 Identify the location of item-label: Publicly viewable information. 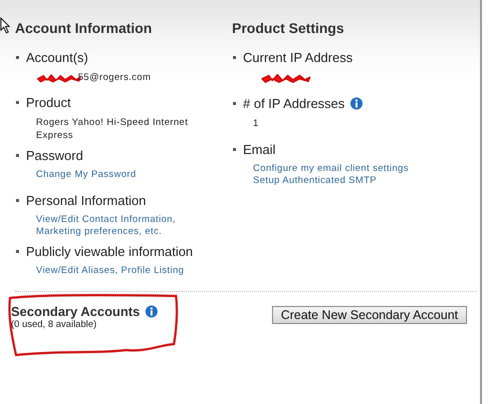
(109, 251).